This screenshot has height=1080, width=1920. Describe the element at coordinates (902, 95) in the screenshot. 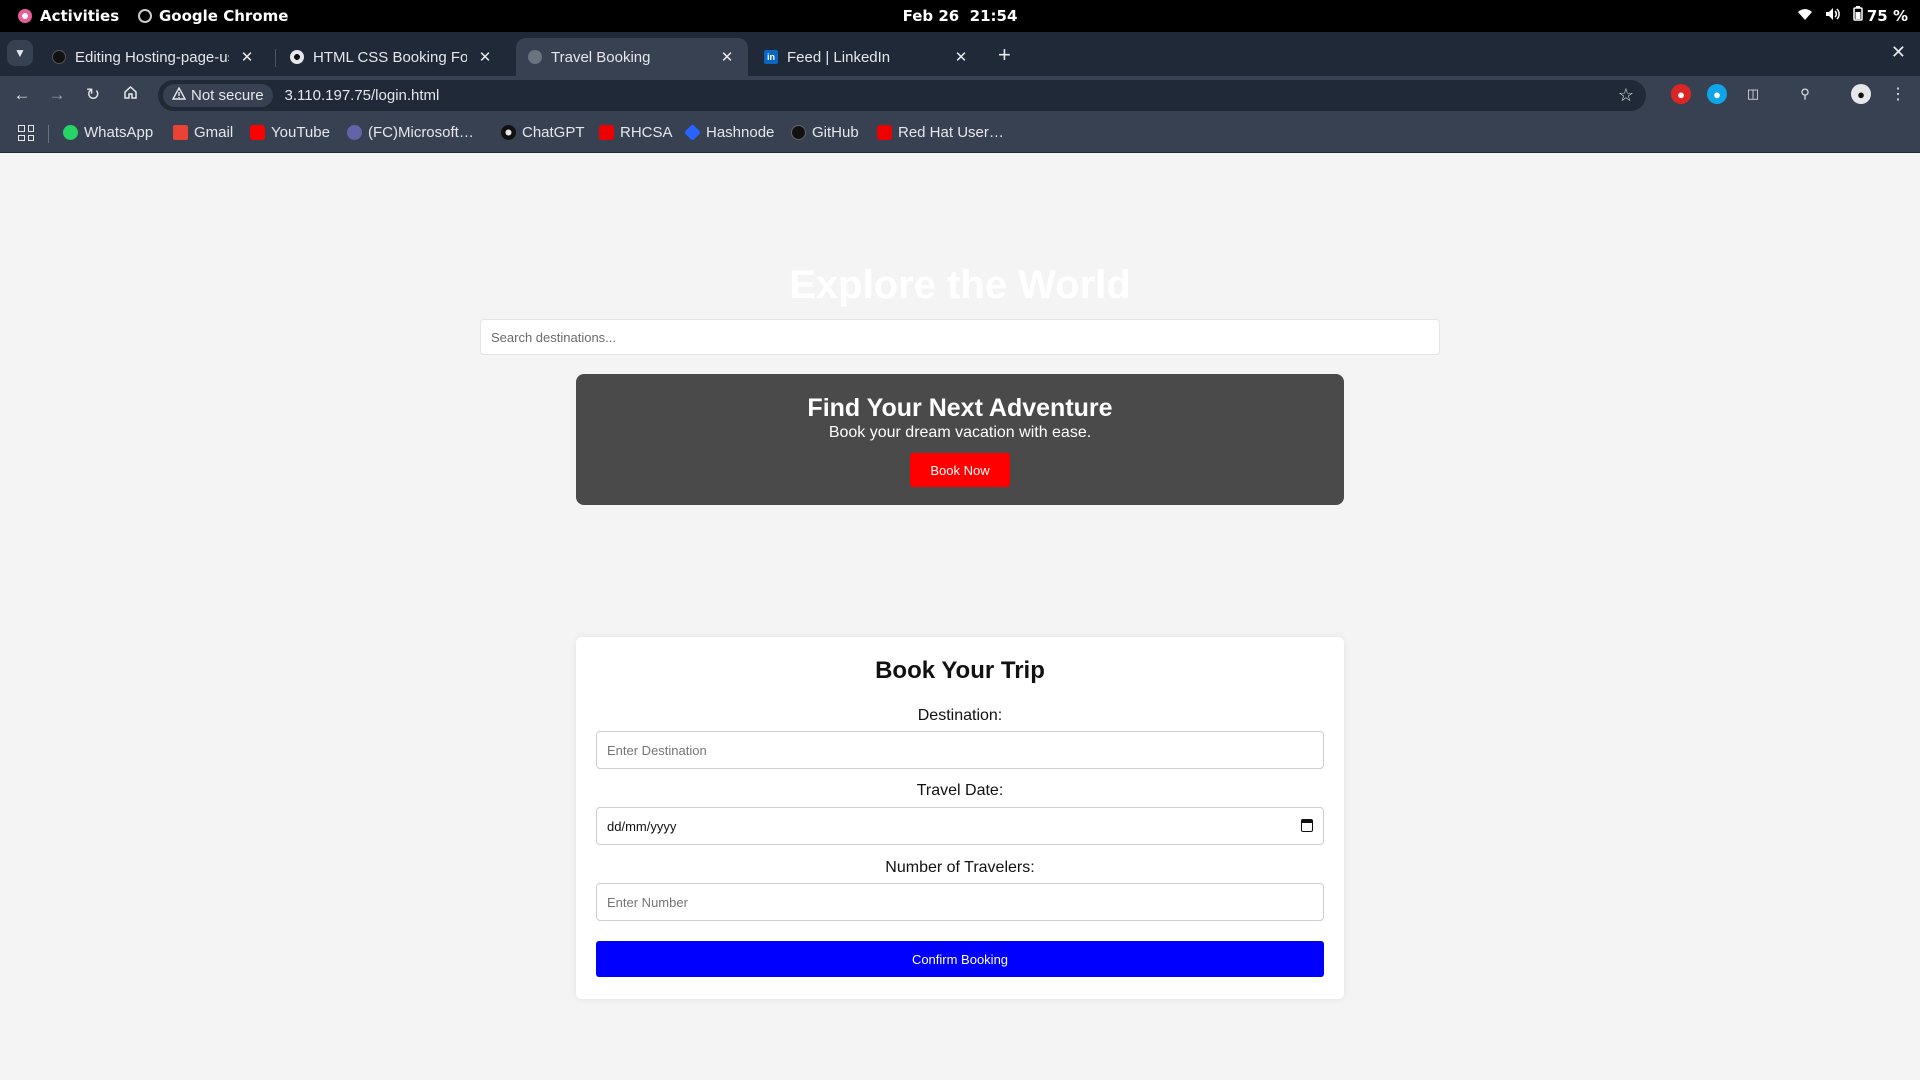

I see `address-bar: Not secure 3.110.197.75/login.html ☆` at that location.